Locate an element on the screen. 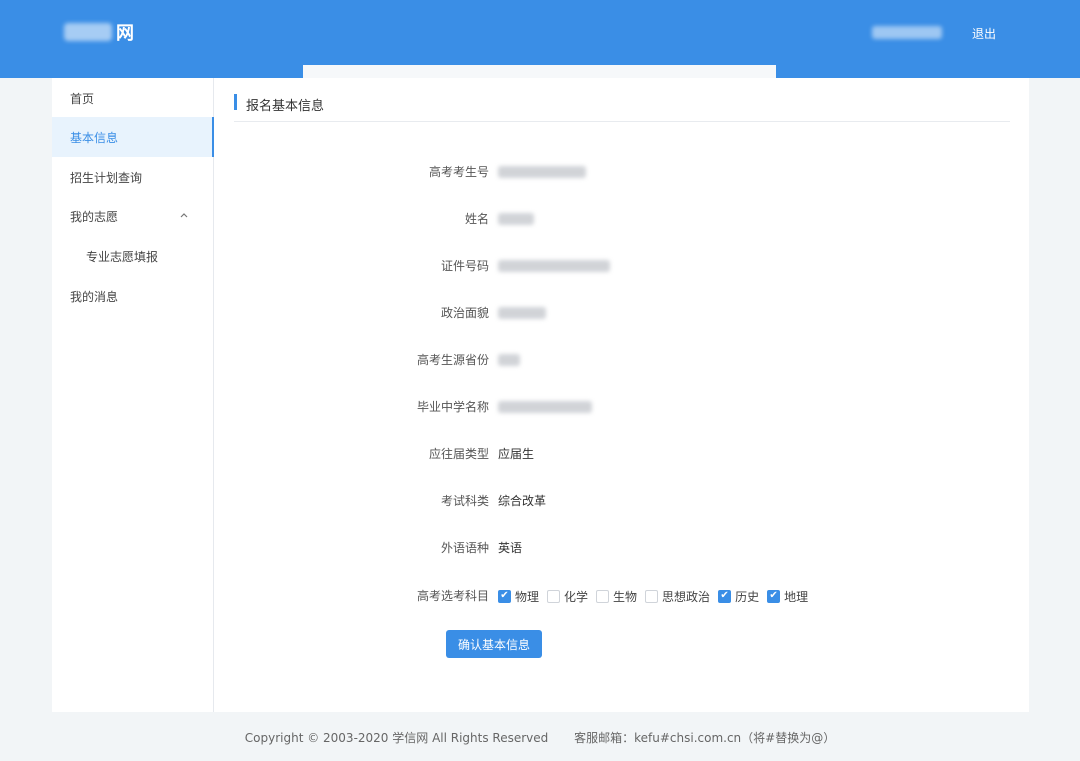  logo-text: 网 is located at coordinates (125, 33).